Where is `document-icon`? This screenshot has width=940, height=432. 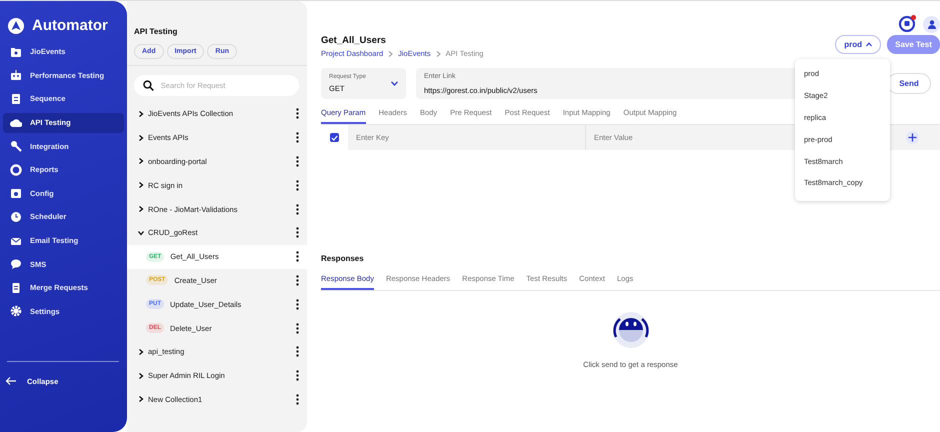 document-icon is located at coordinates (16, 98).